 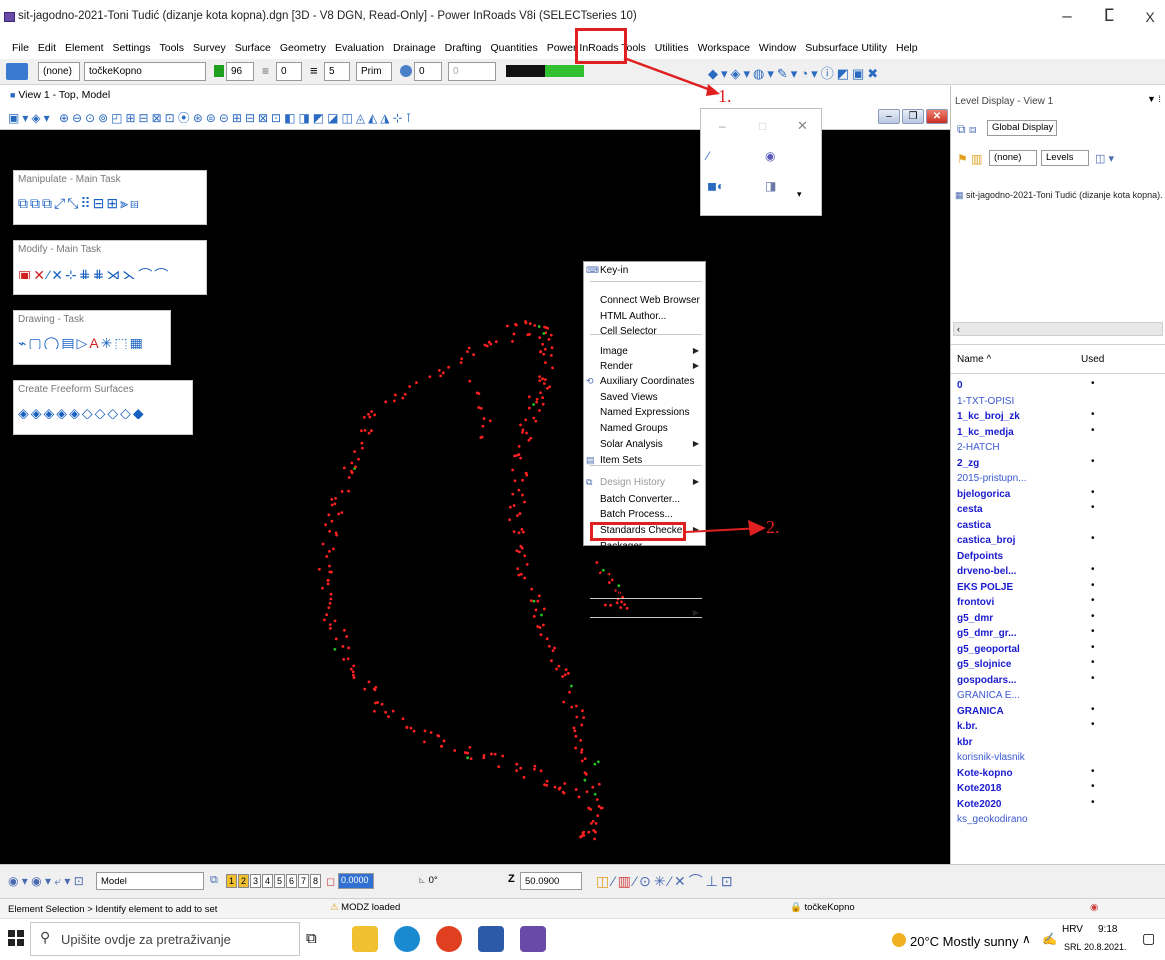 I want to click on taskbar-search: Upišite ovdje za pretraživanje, so click(x=165, y=939).